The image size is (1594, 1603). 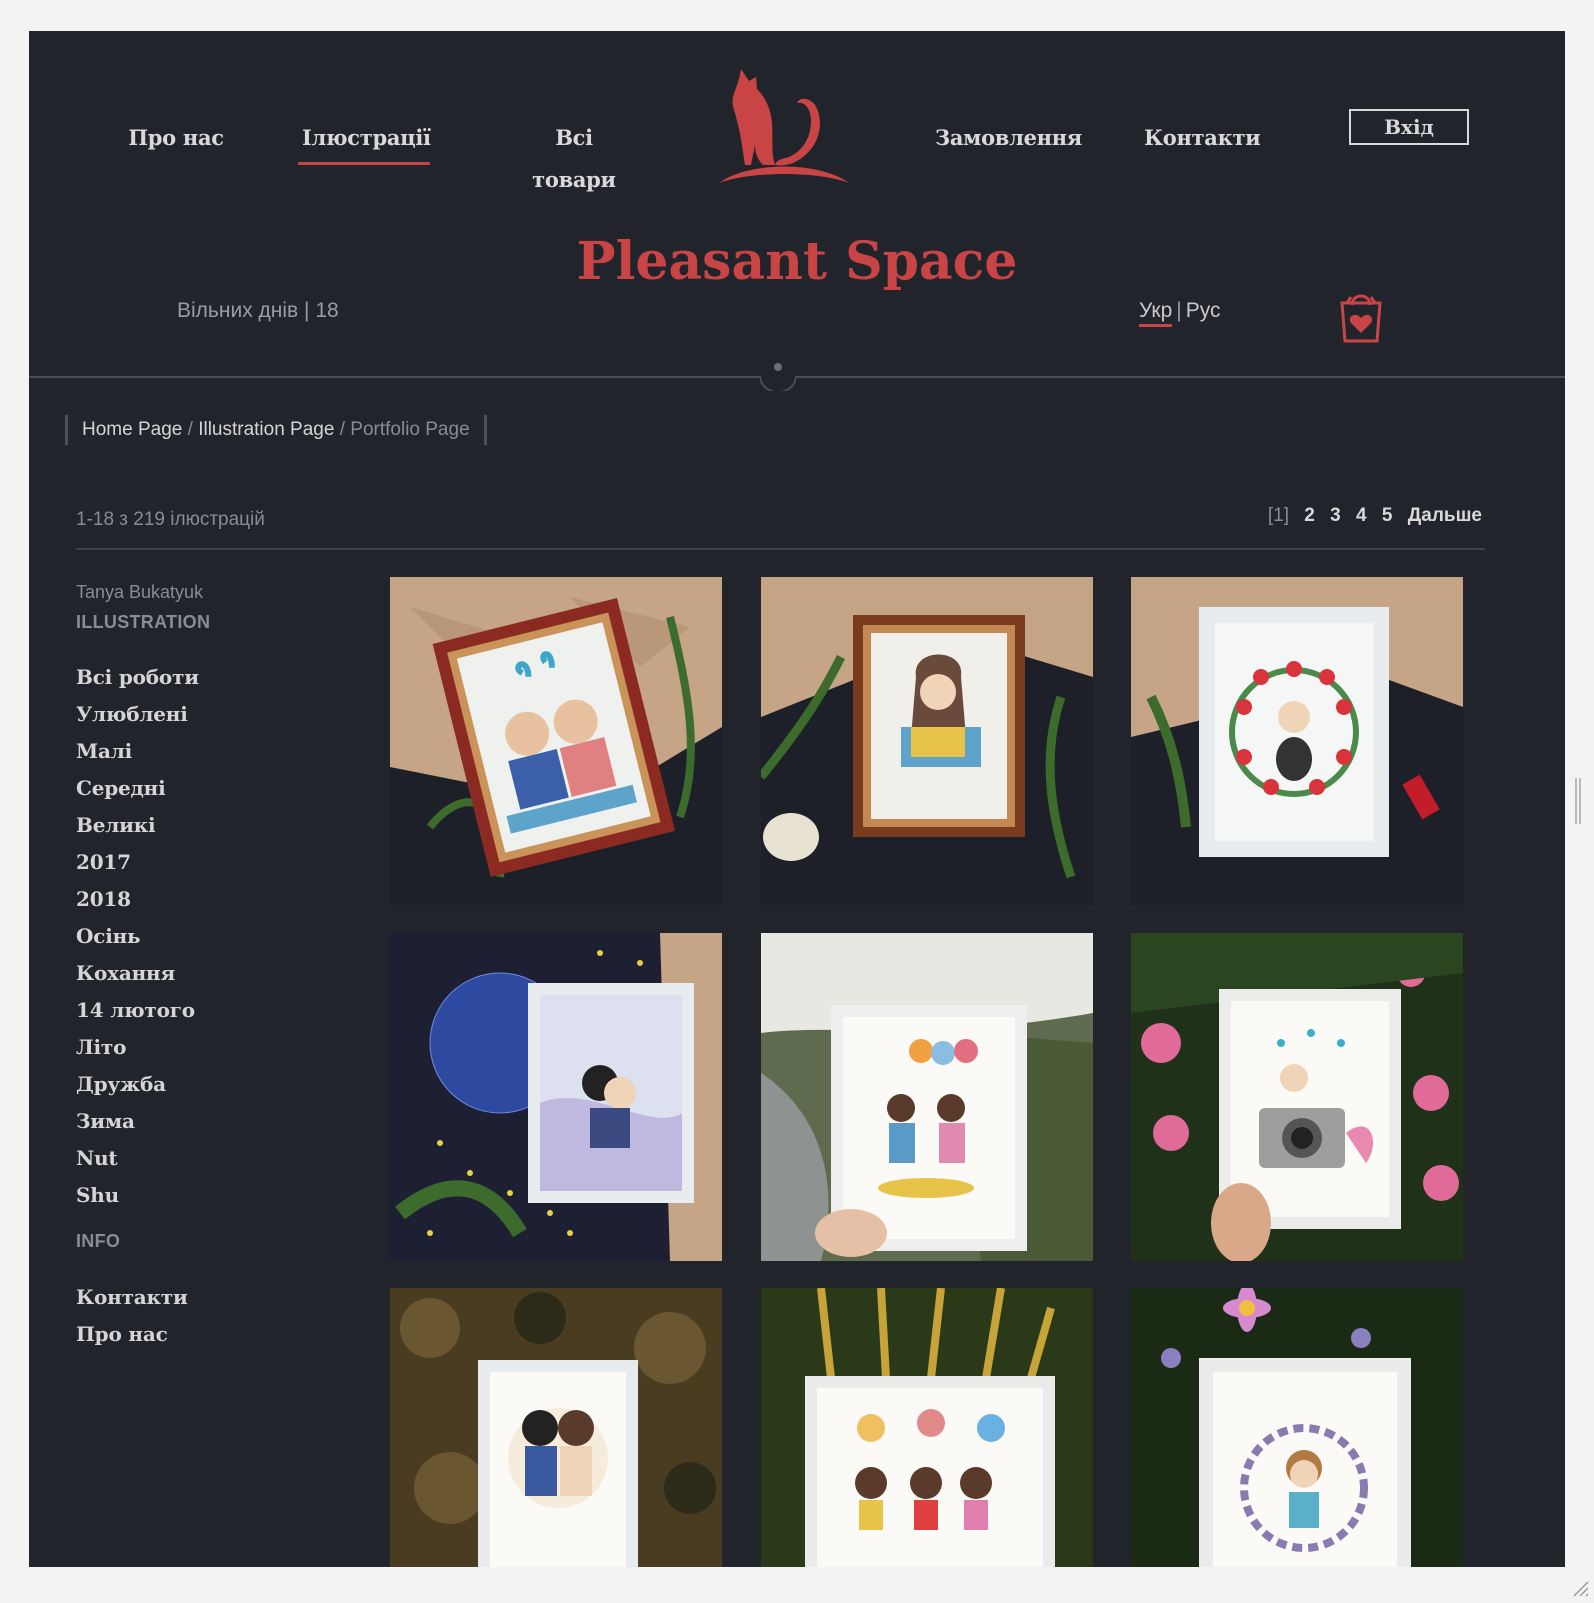 I want to click on site-title: Pleasant Space, so click(x=797, y=261).